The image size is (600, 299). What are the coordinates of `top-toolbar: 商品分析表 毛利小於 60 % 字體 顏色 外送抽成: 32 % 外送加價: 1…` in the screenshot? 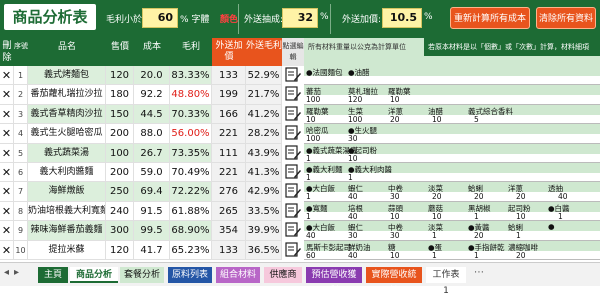 It's located at (300, 19).